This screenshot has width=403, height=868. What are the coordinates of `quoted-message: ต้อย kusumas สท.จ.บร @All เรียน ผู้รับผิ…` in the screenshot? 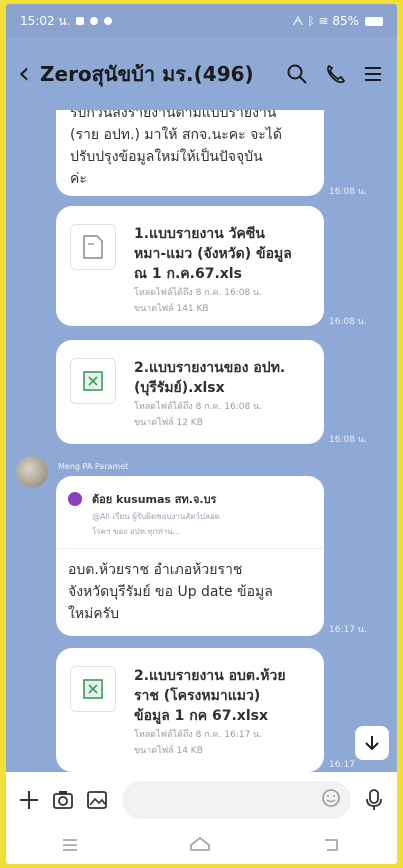 It's located at (190, 512).